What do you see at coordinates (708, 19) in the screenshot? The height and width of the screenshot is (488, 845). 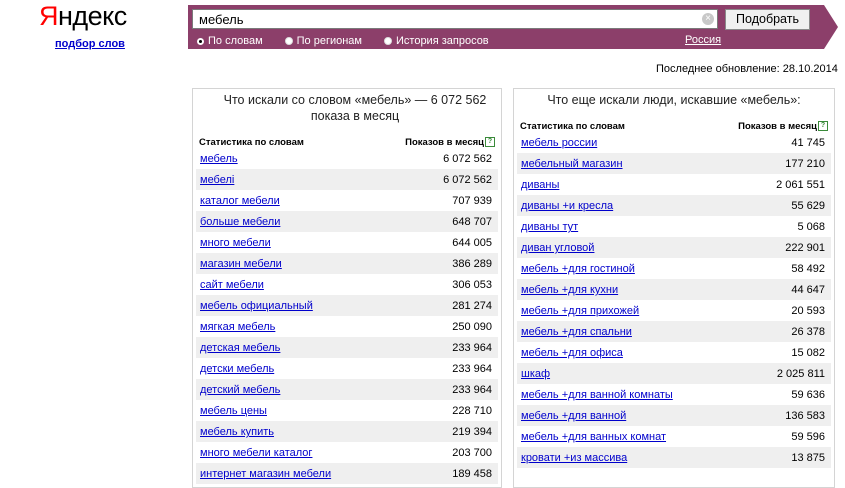 I see `clear-icon: ×` at bounding box center [708, 19].